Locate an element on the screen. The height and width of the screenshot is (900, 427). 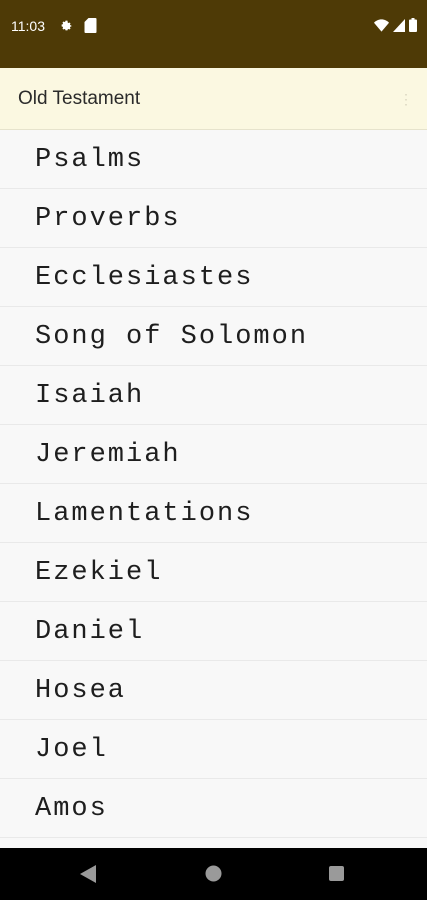
list-item: Amos is located at coordinates (213, 808).